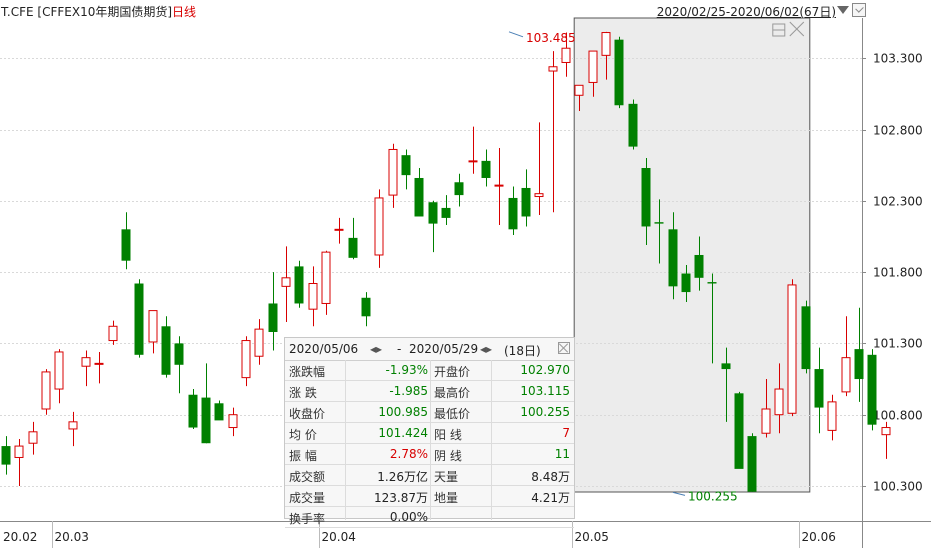 This screenshot has height=548, width=931. Describe the element at coordinates (408, 454) in the screenshot. I see `stat-value: 2.78%` at that location.